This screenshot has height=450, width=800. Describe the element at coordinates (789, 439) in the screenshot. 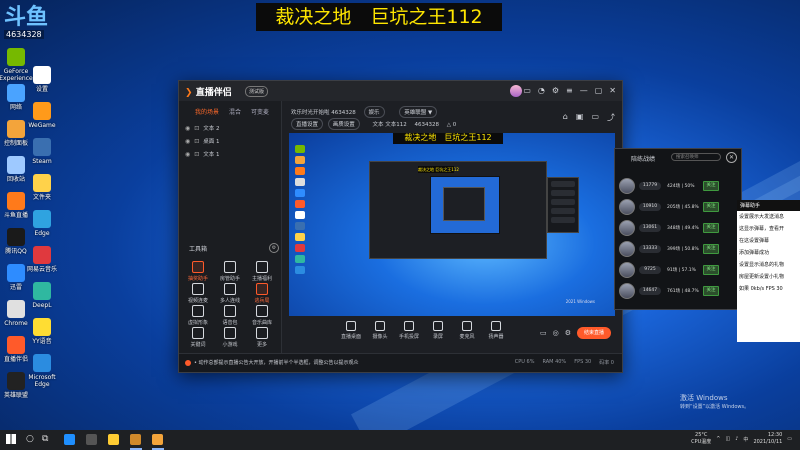

I see `notification-icon: ▭` at that location.